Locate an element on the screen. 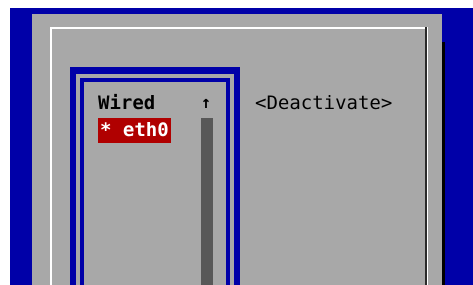 The height and width of the screenshot is (285, 473). scroll-up-arrow-icon: ↑ is located at coordinates (206, 103).